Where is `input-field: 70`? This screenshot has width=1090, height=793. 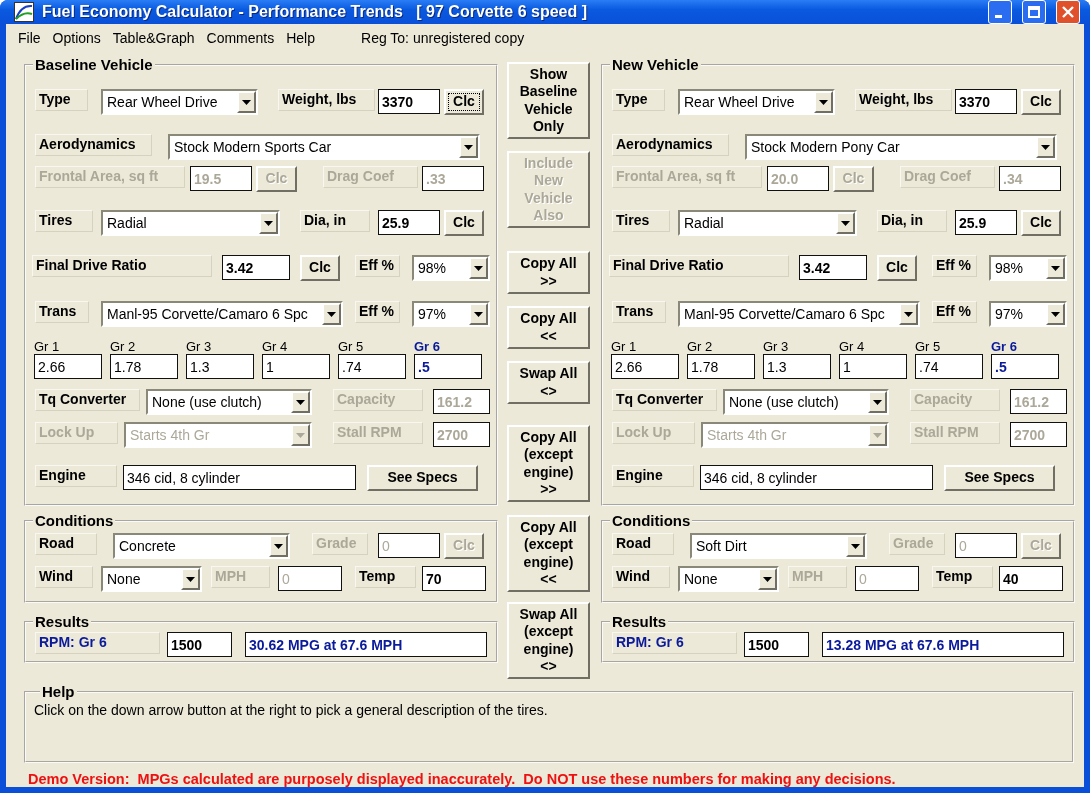
input-field: 70 is located at coordinates (454, 578).